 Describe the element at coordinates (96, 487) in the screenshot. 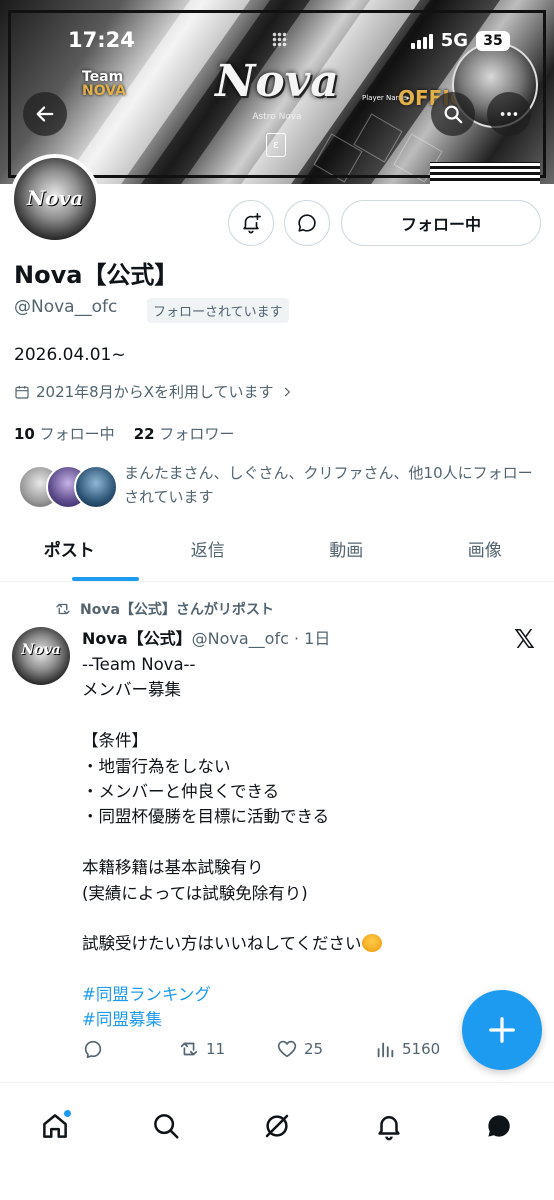

I see `avatar` at that location.